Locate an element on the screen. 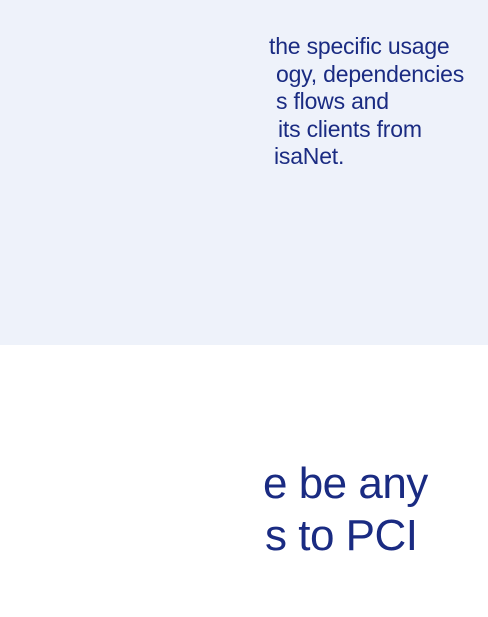 Image resolution: width=488 pixels, height=617 pixels. info-card-line-4: its clients from is located at coordinates (350, 128).